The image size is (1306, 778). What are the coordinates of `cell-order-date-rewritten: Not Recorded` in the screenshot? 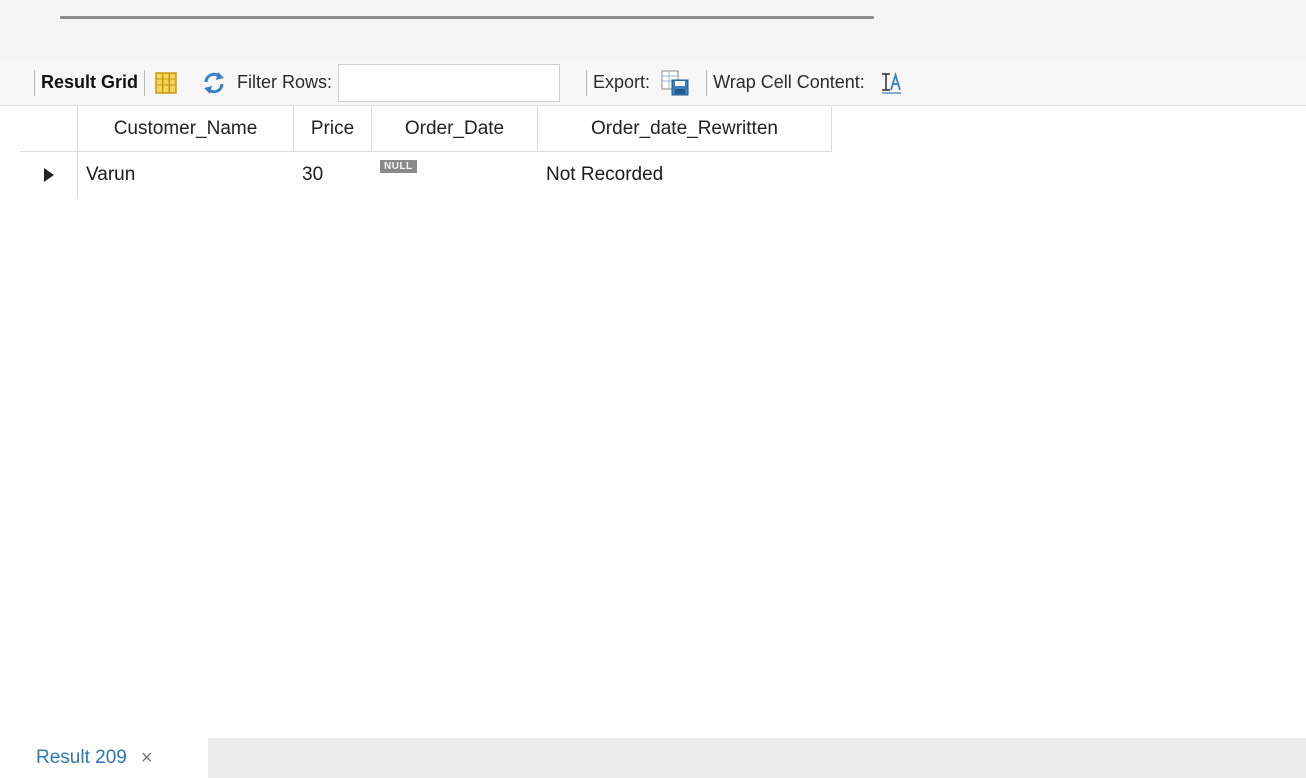 It's located at (685, 175).